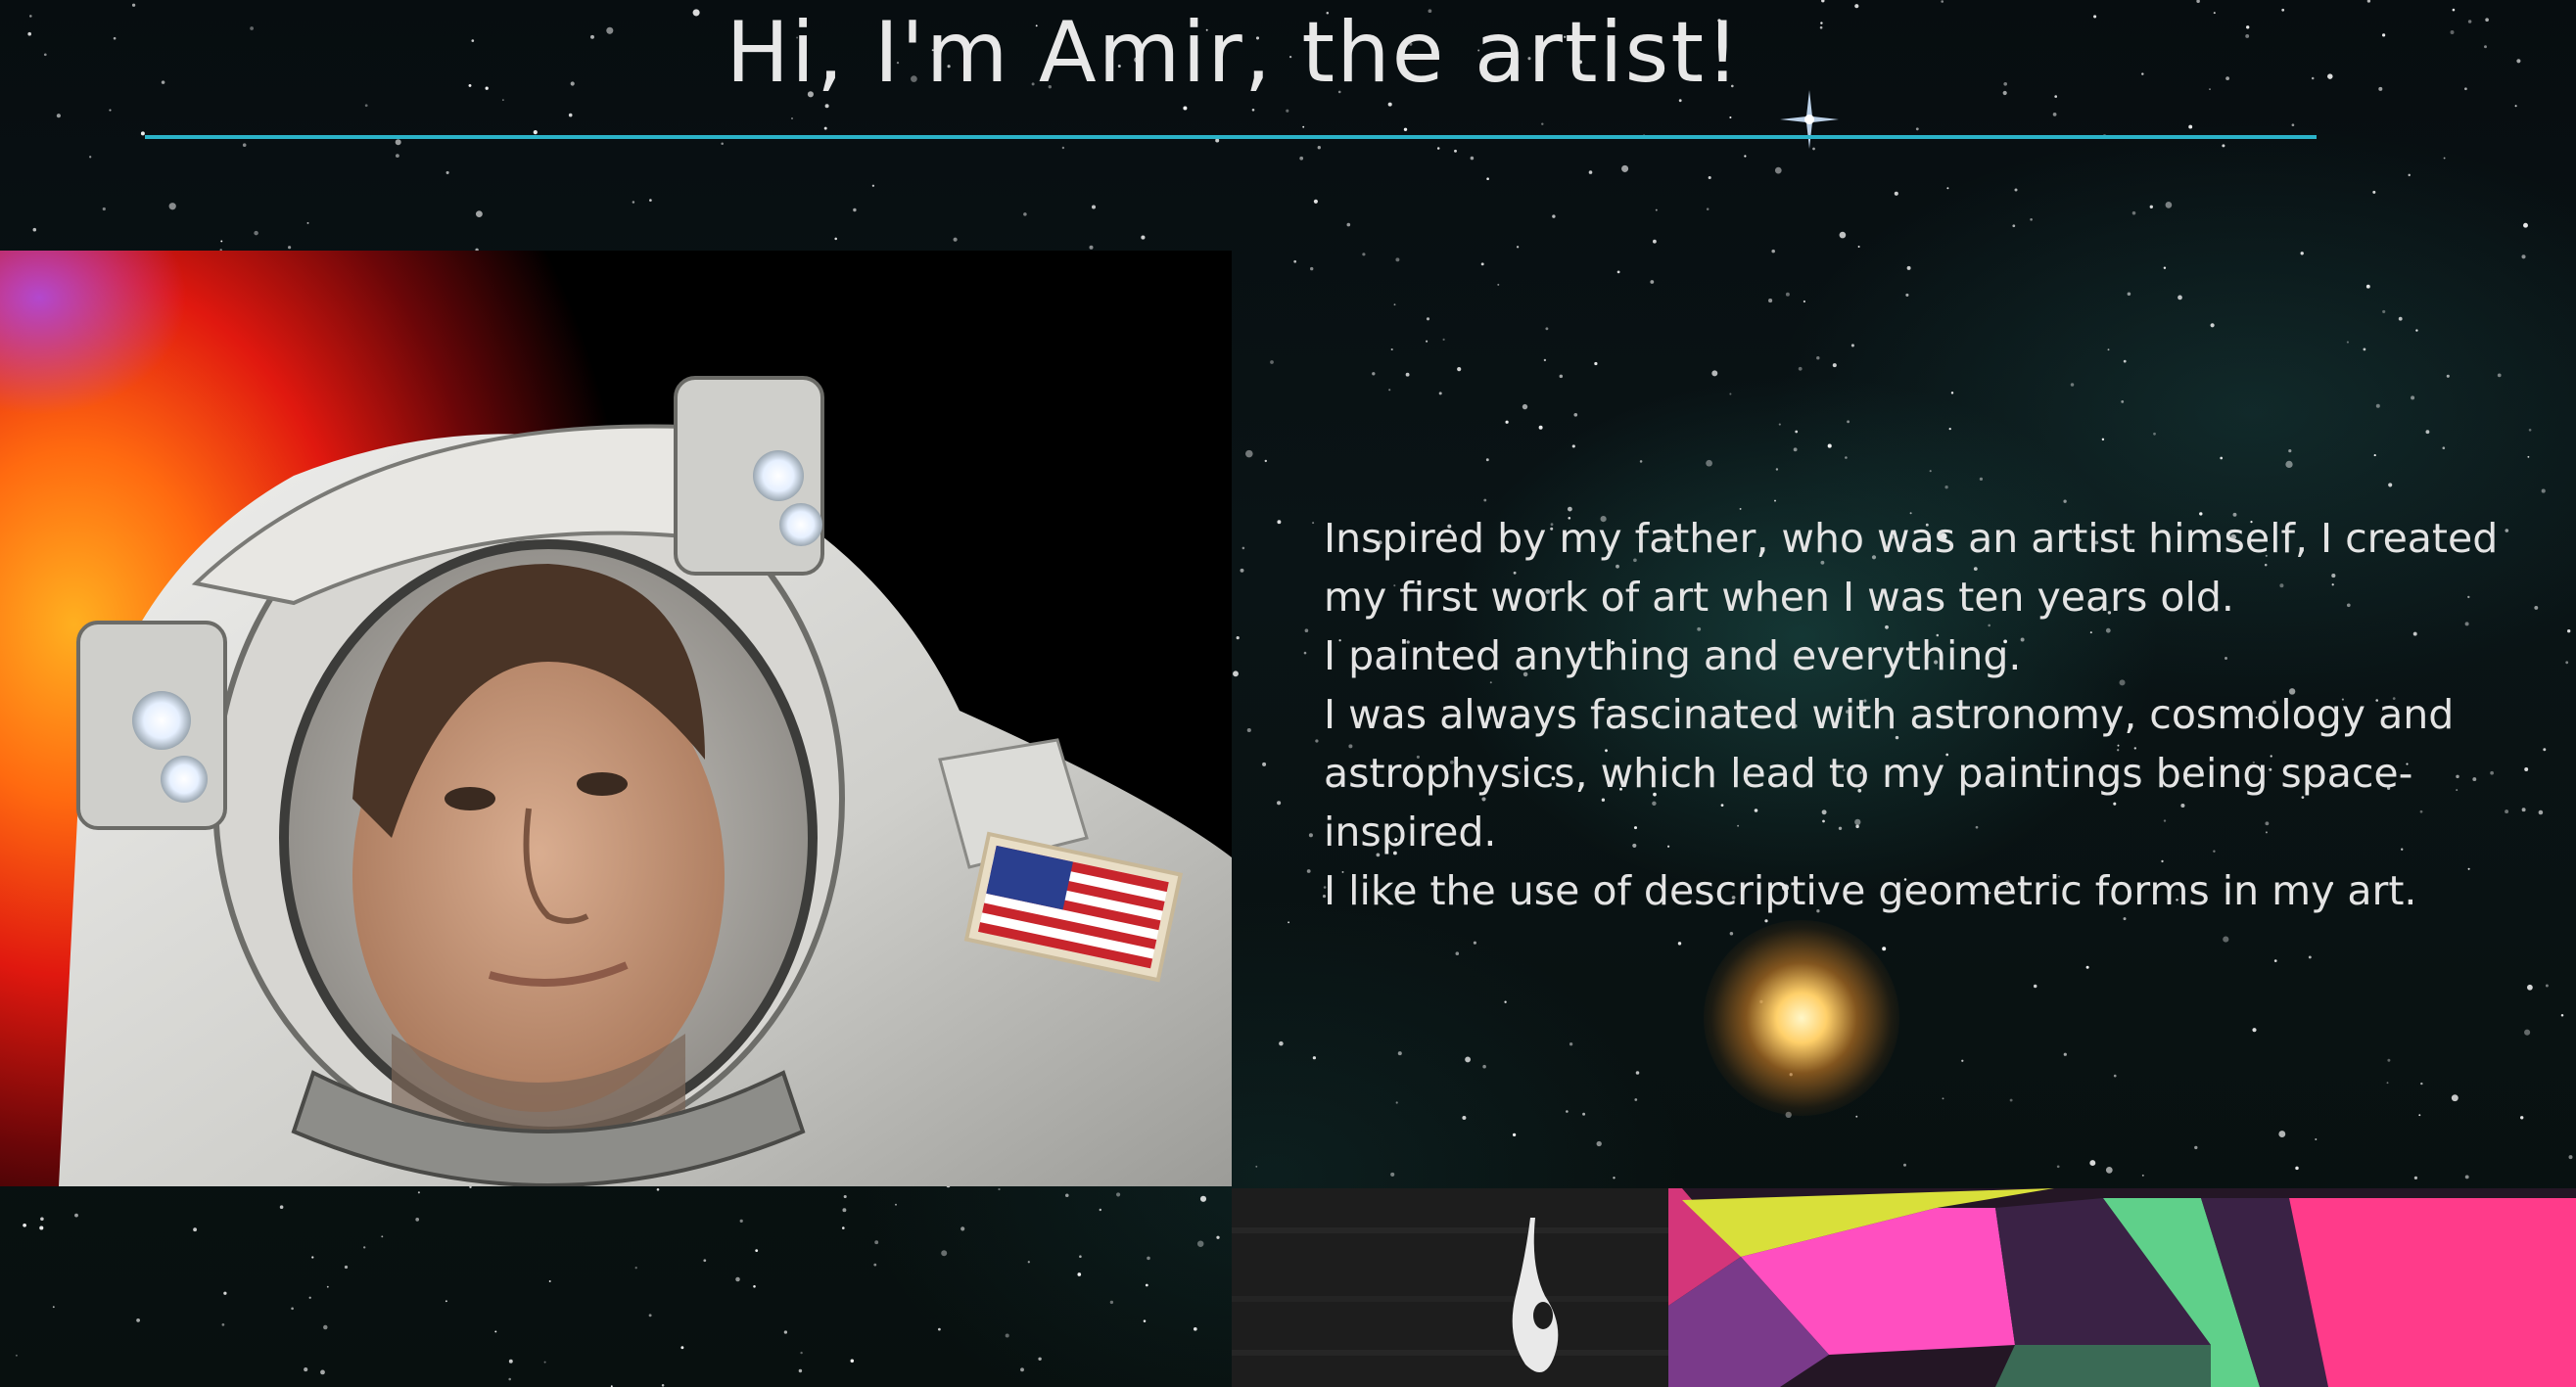 This screenshot has height=1387, width=2576. I want to click on sun-glow, so click(1801, 1018).